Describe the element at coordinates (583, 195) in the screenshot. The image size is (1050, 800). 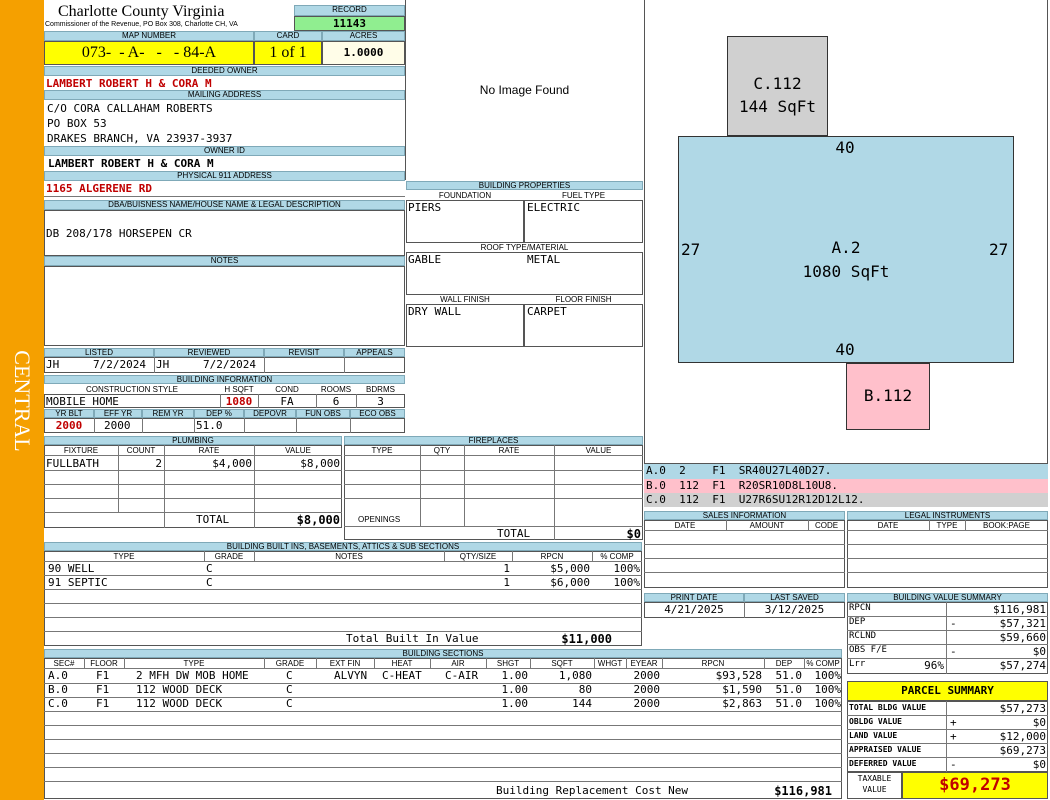
I see `fuel-label: FUEL TYPE` at that location.